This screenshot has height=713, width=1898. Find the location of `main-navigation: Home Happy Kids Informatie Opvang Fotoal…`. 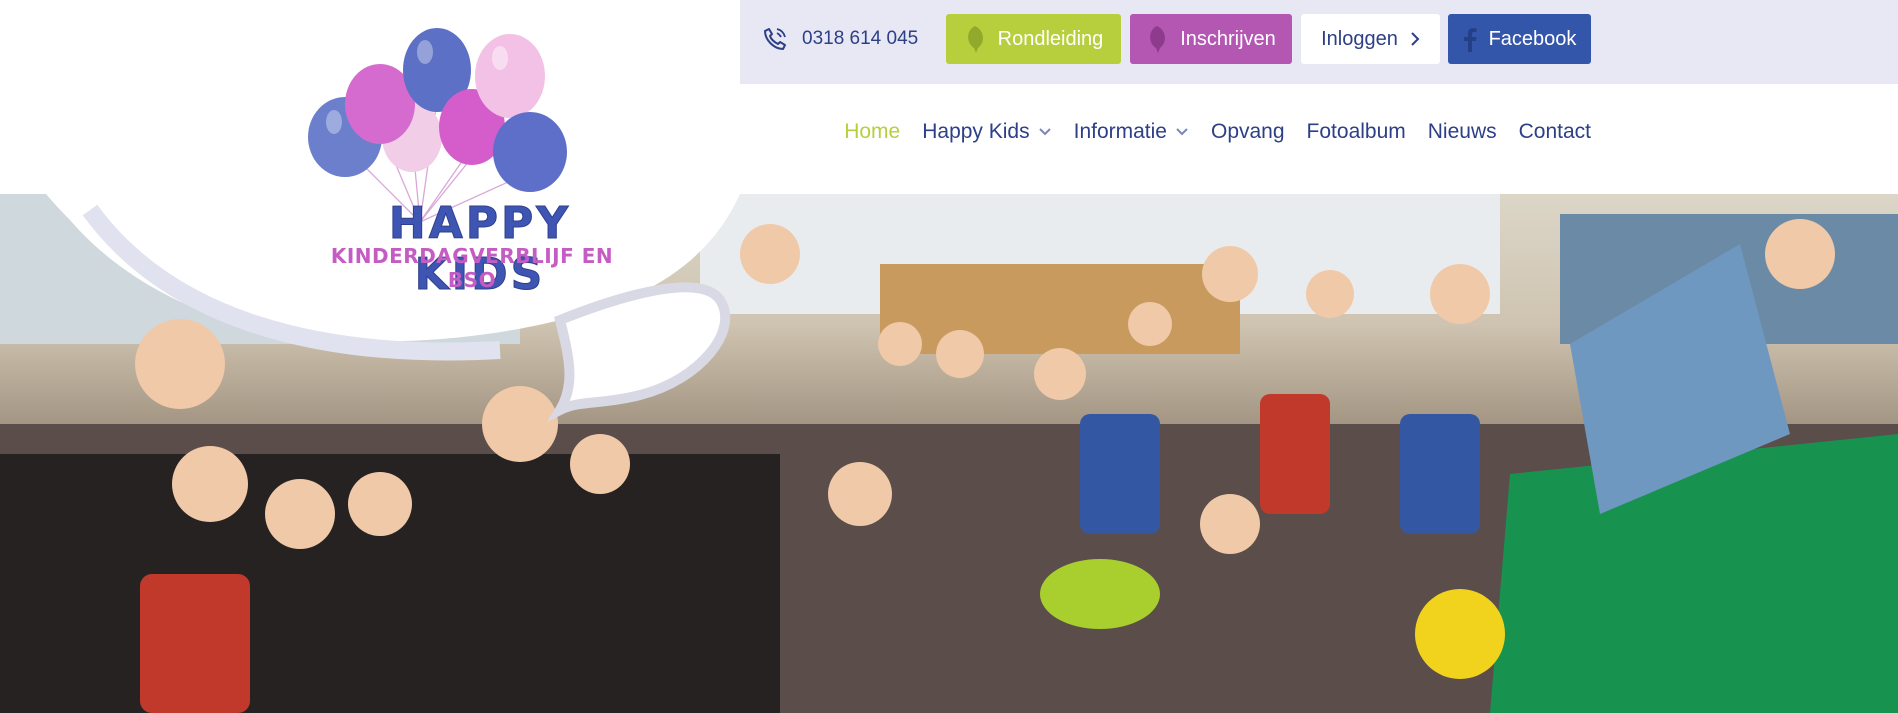

main-navigation: Home Happy Kids Informatie Opvang Fotoal… is located at coordinates (1217, 132).